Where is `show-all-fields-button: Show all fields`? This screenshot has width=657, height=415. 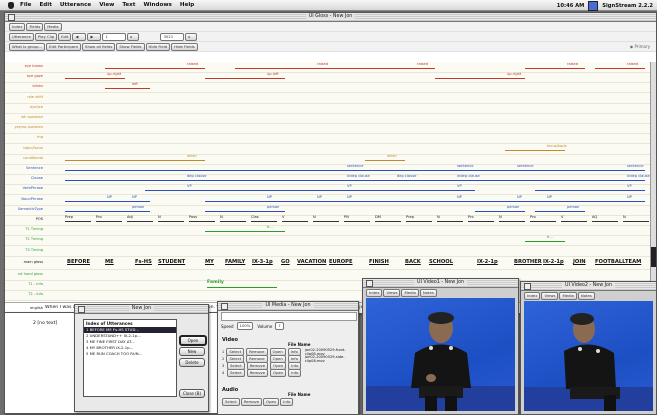
show-all-fields-button: Show all fields is located at coordinates (99, 46).